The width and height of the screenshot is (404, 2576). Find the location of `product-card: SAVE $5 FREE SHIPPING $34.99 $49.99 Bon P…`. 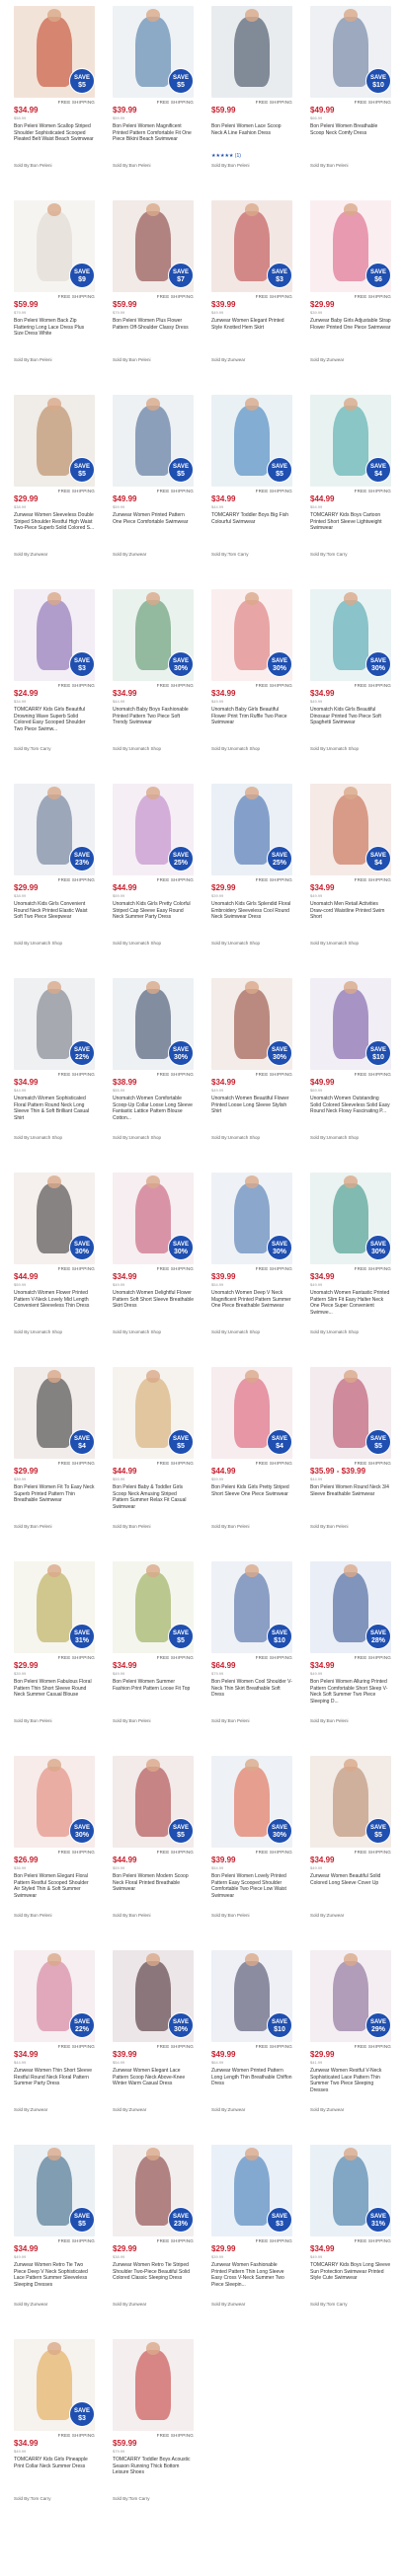

product-card: SAVE $5 FREE SHIPPING $34.99 $49.99 Bon P… is located at coordinates (153, 1657).